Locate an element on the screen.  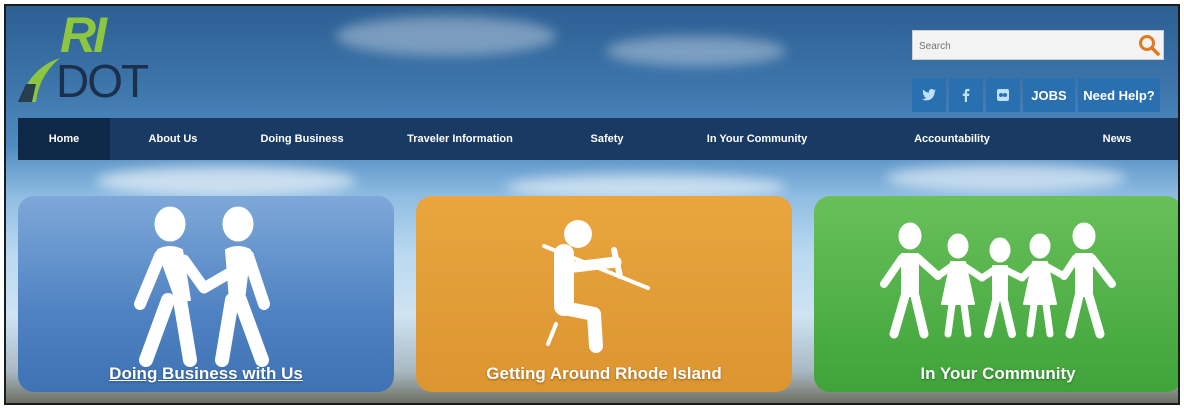
nav-item-in-your-community: In Your Community is located at coordinates (757, 139).